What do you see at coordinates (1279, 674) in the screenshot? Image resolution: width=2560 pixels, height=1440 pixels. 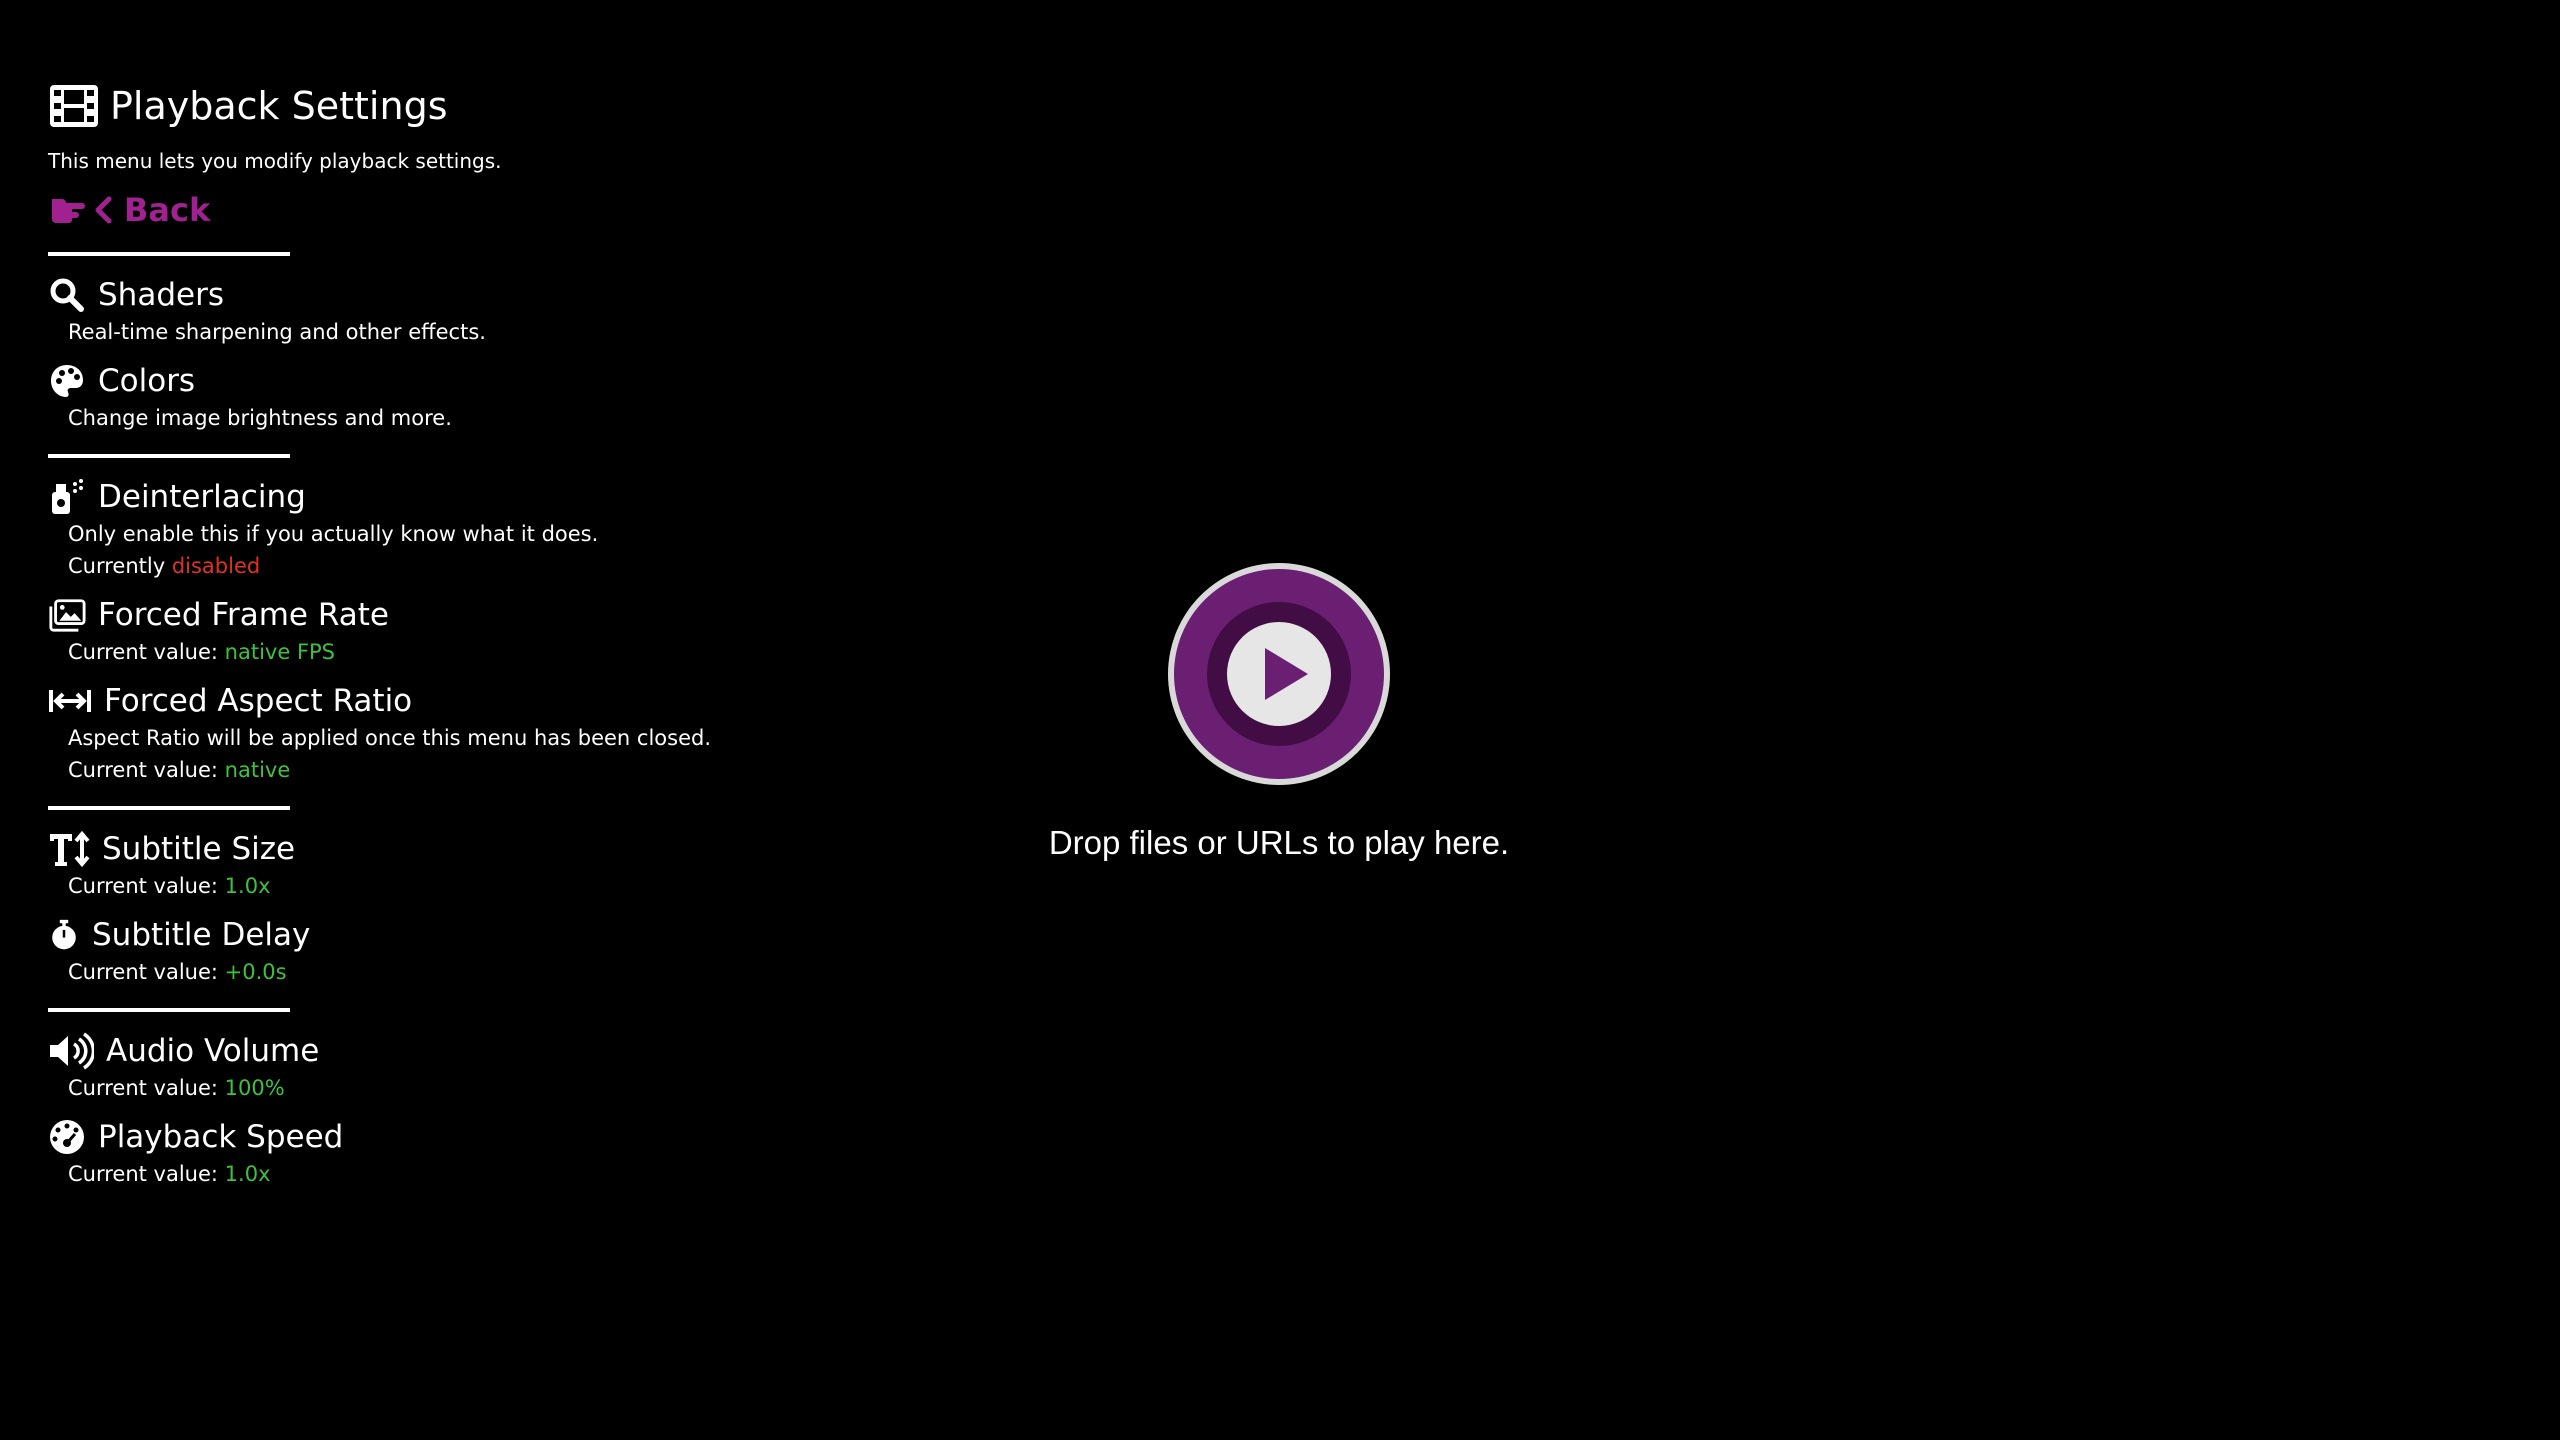 I see `play-logo-icon` at bounding box center [1279, 674].